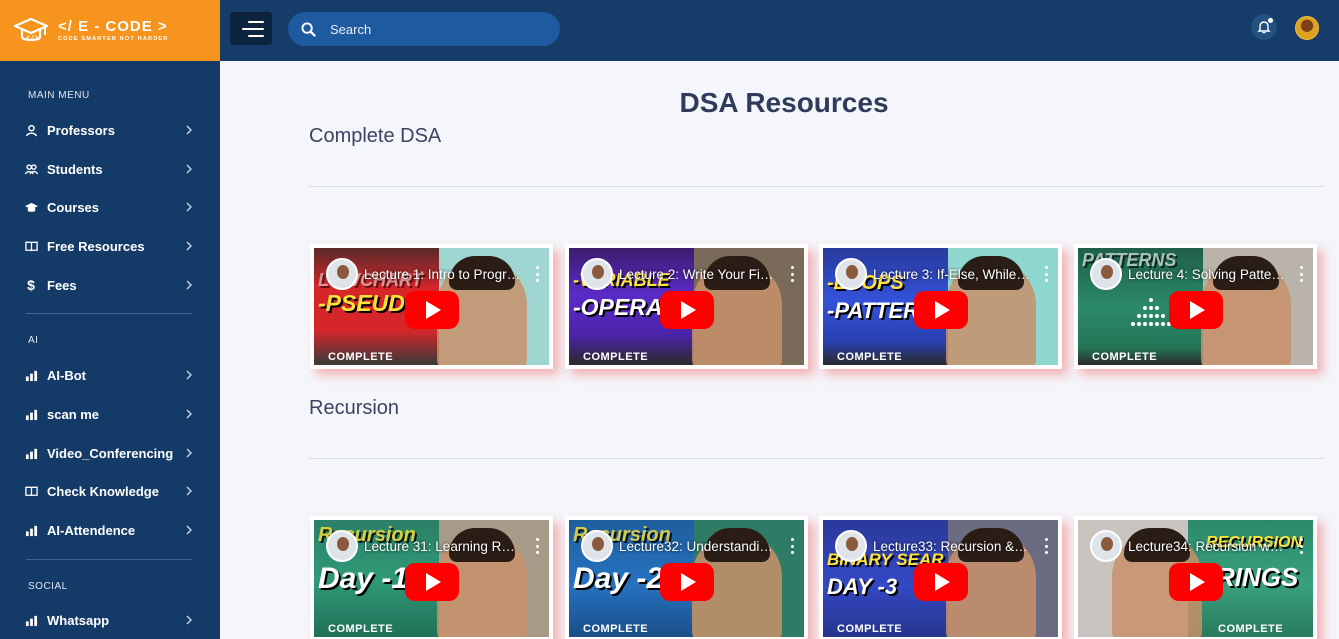 The image size is (1339, 639). I want to click on sidebar-item-label: Fees, so click(62, 285).